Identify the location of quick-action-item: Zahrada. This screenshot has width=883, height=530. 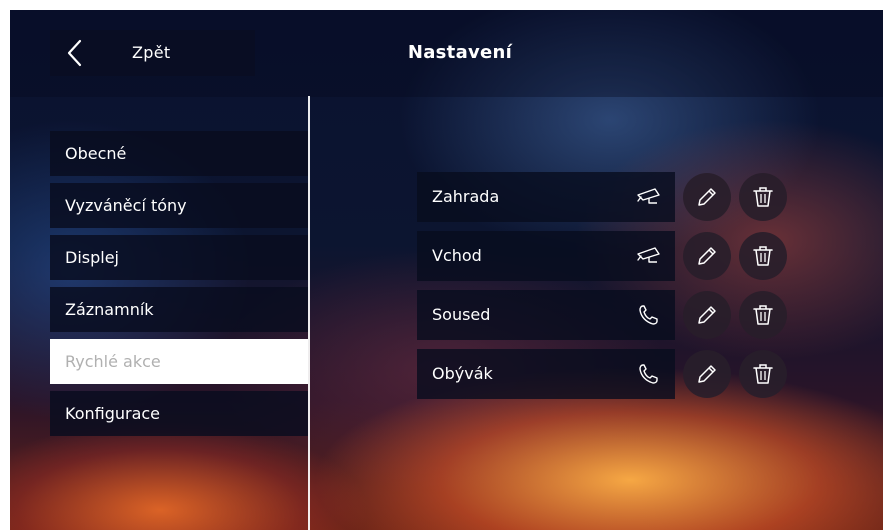
(546, 197).